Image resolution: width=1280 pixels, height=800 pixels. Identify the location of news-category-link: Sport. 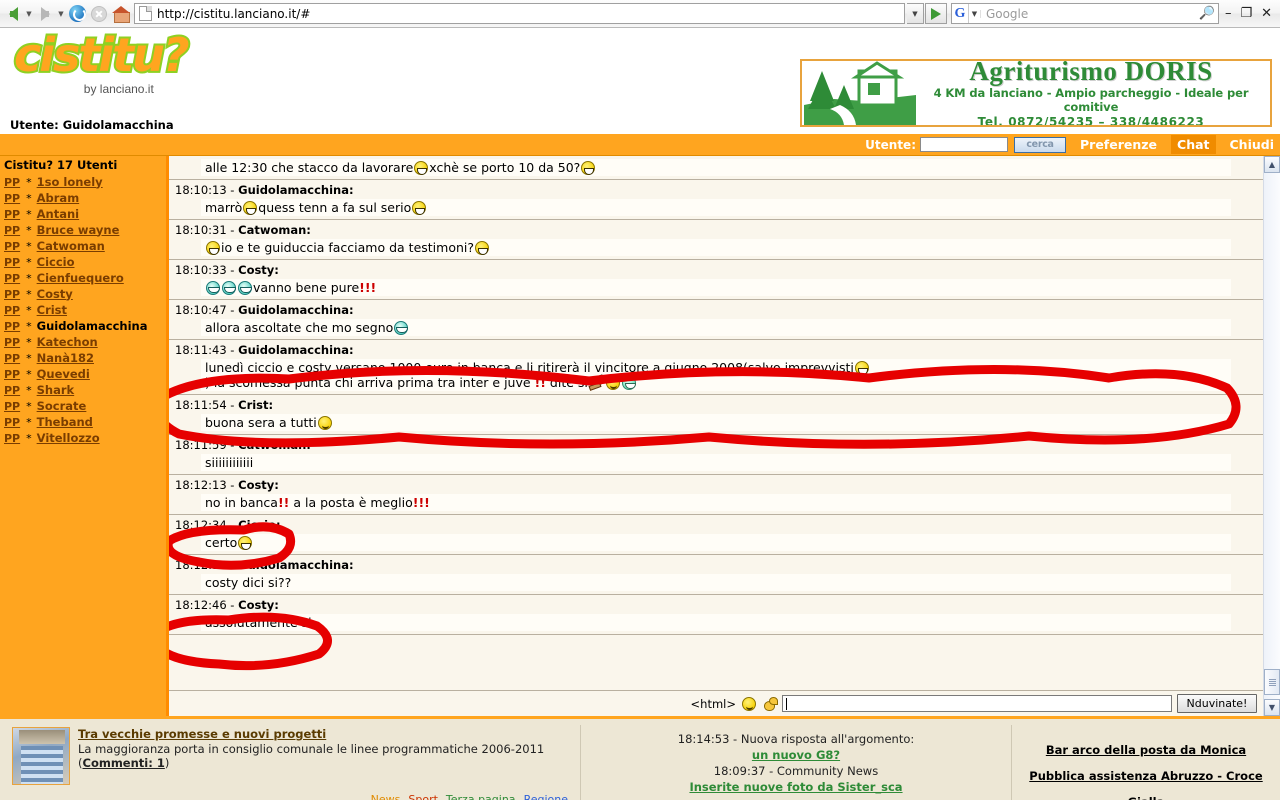
(423, 796).